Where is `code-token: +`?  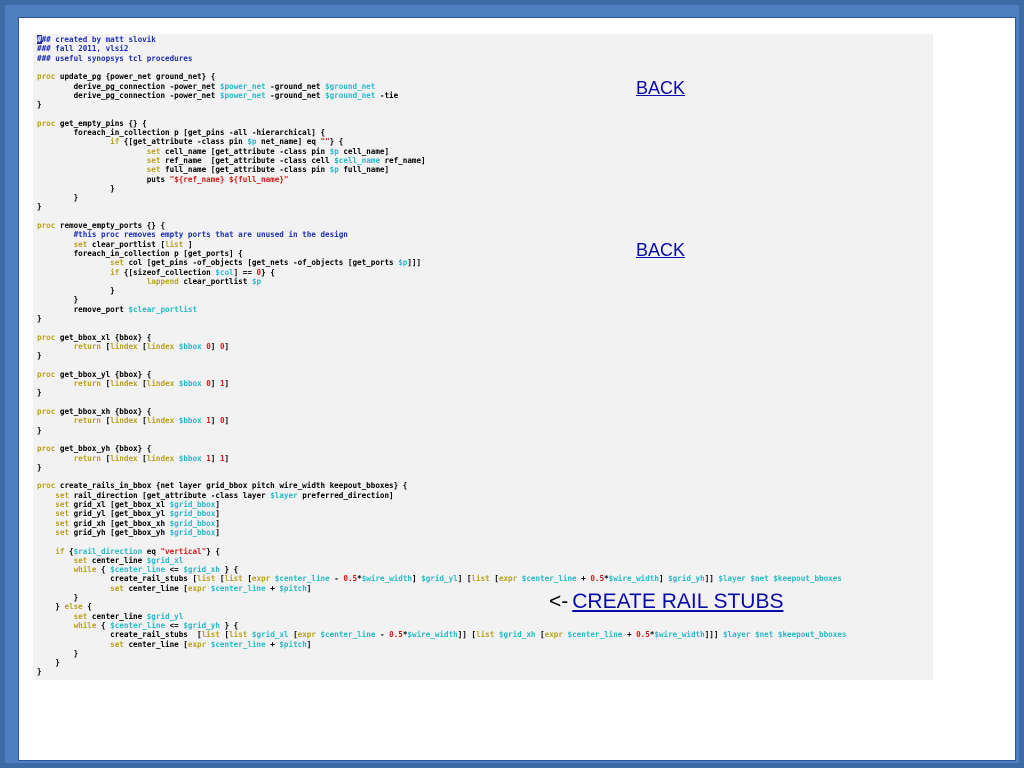
code-token: + is located at coordinates (629, 635).